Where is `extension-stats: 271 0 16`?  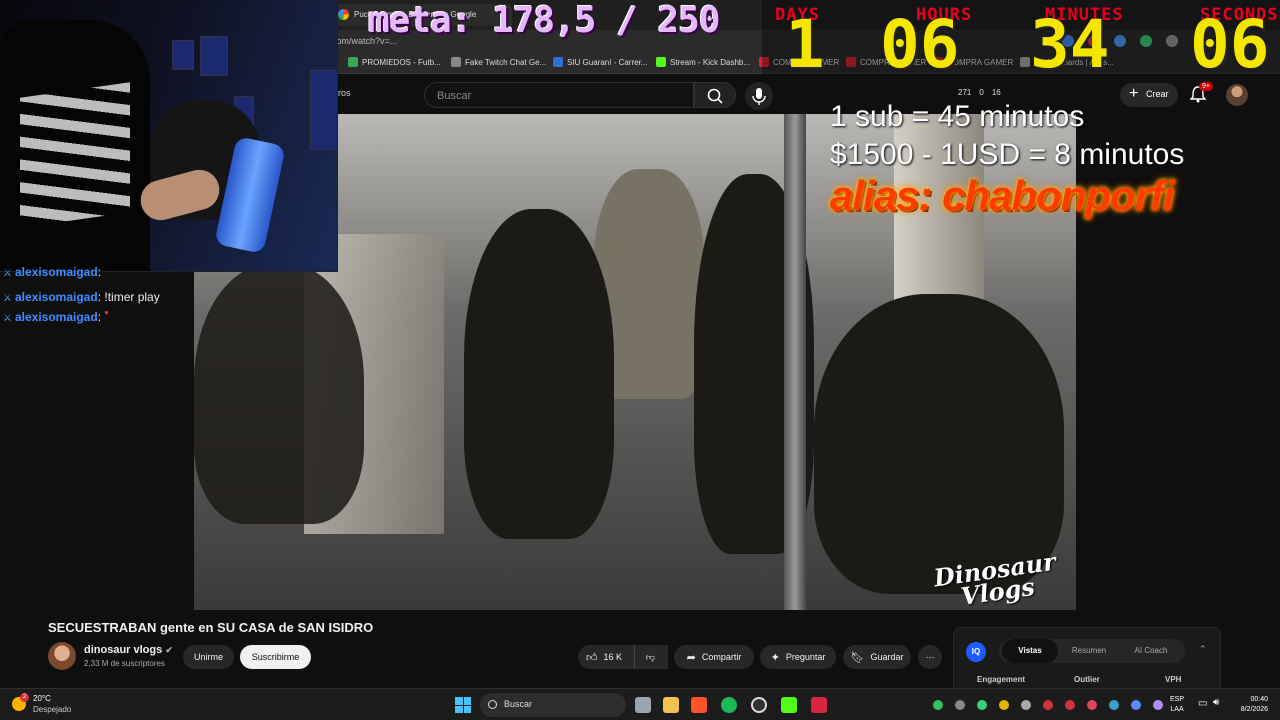
extension-stats: 271 0 16 is located at coordinates (979, 92).